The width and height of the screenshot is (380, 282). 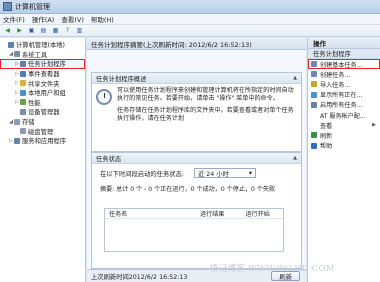 I want to click on tree-item-label: 设备管理器, so click(x=44, y=113).